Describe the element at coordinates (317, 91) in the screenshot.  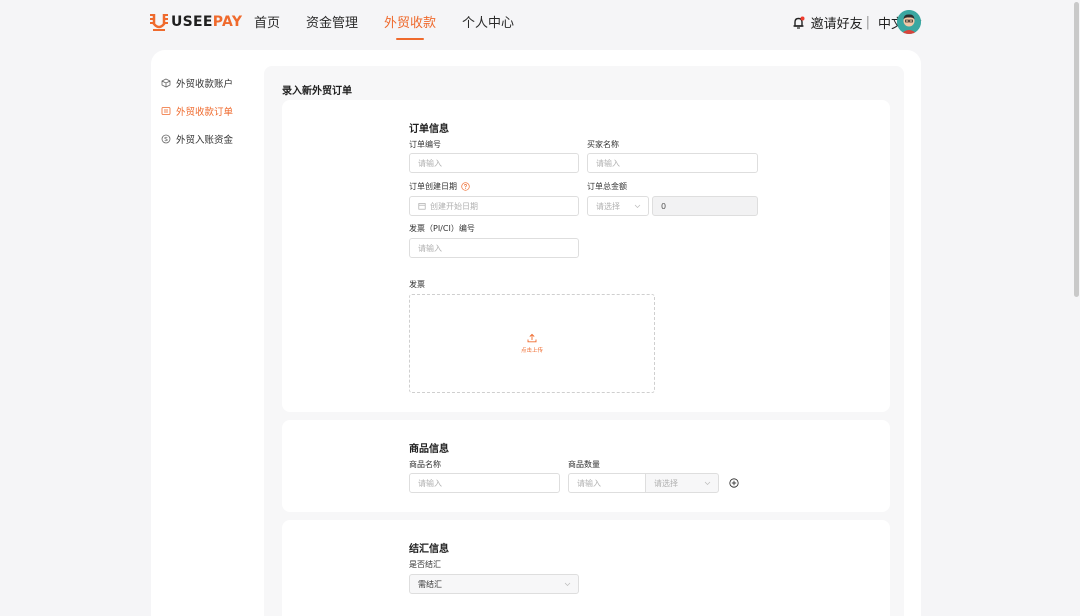
I see `page-title: 录入新外贸订单` at that location.